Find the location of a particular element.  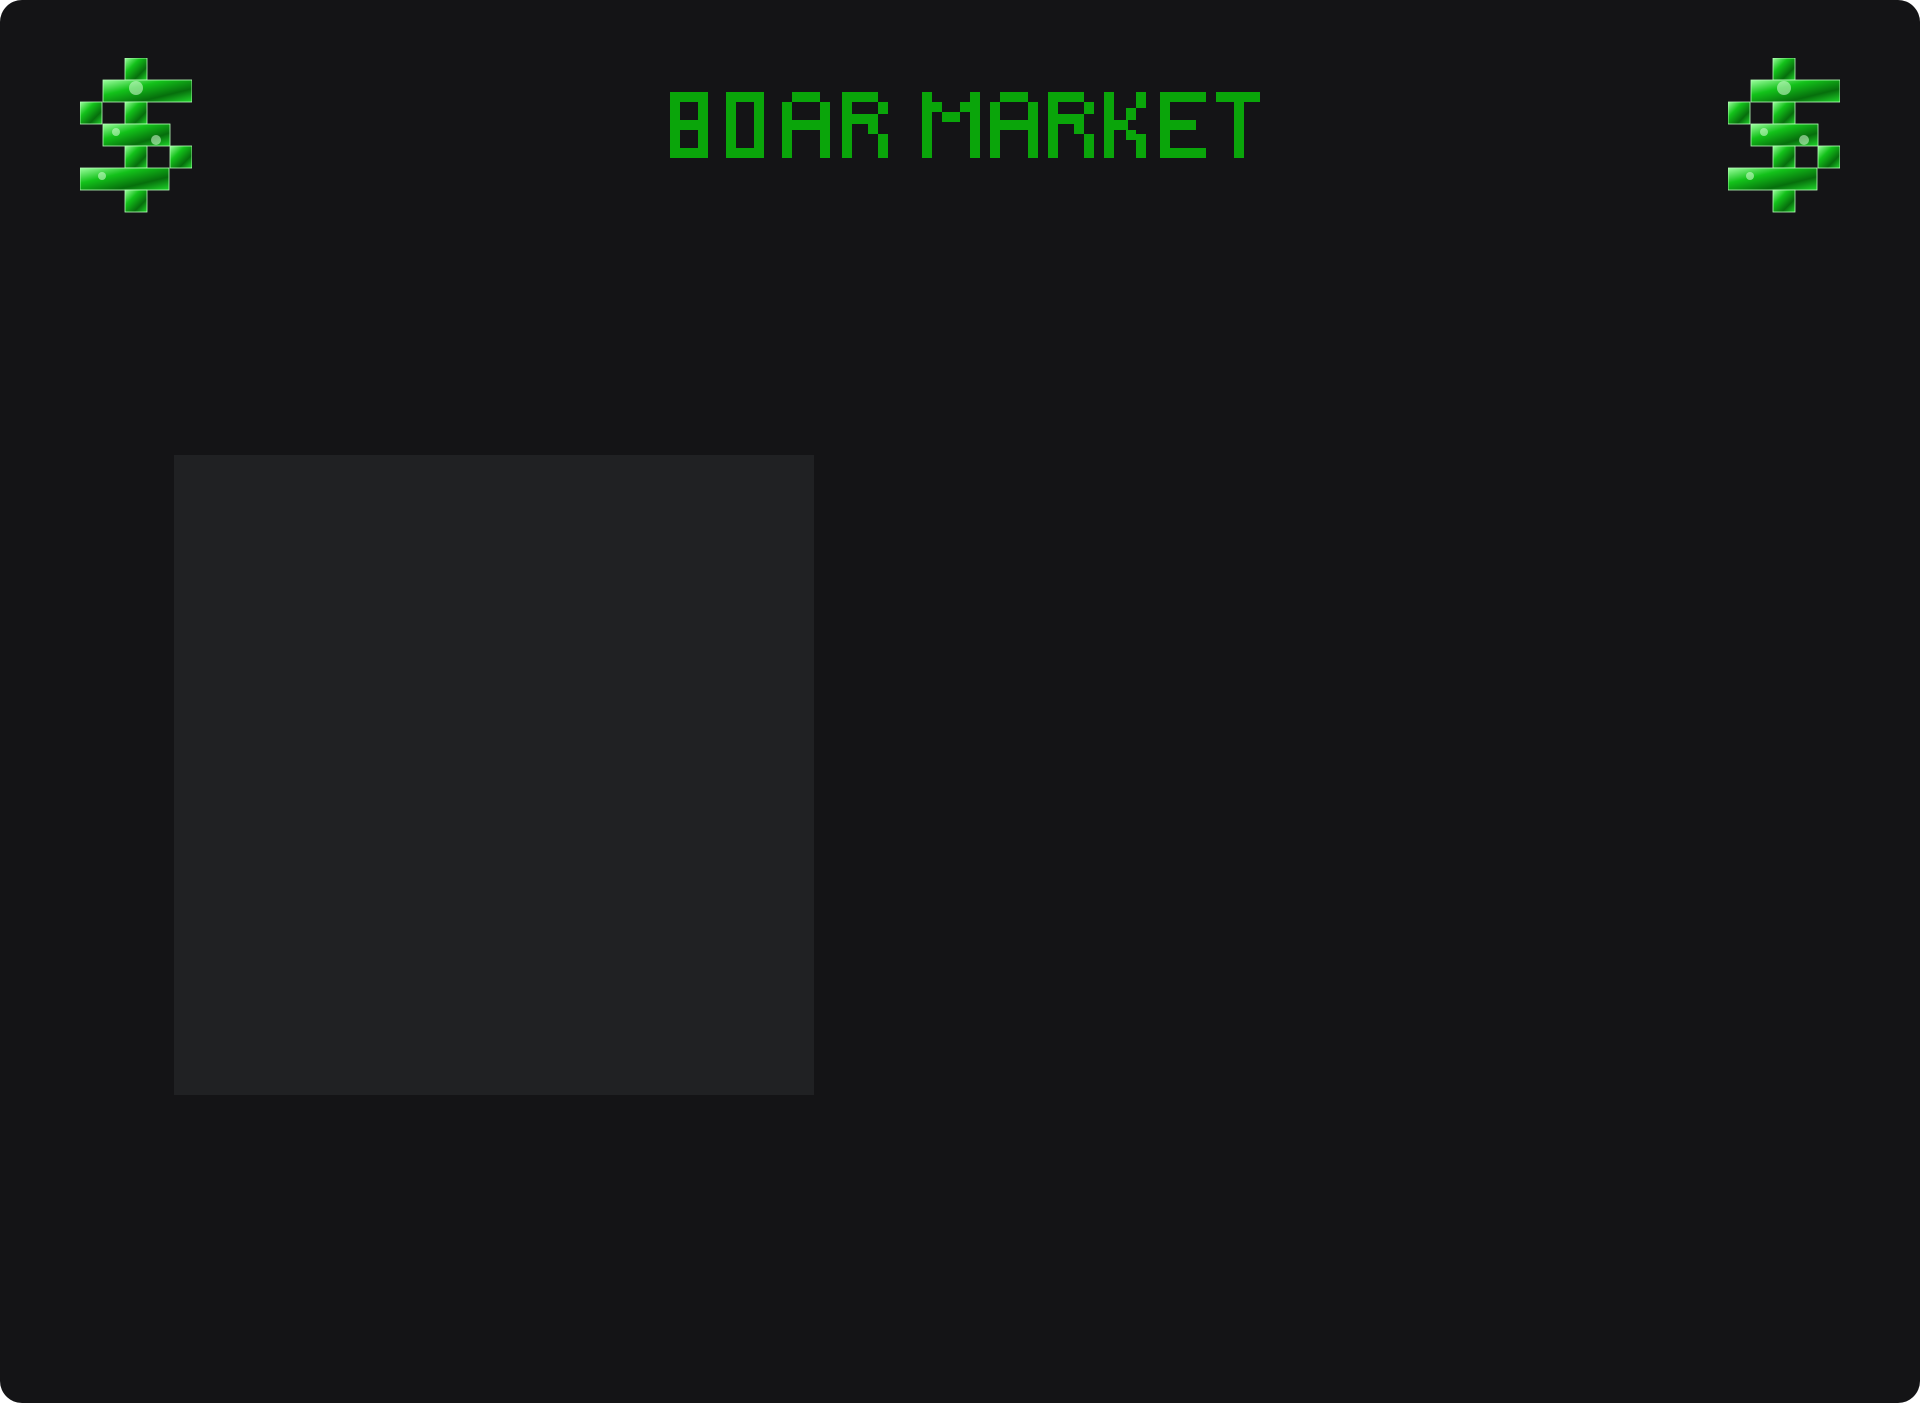

page-title: BOAR MARKET is located at coordinates (961, 124).